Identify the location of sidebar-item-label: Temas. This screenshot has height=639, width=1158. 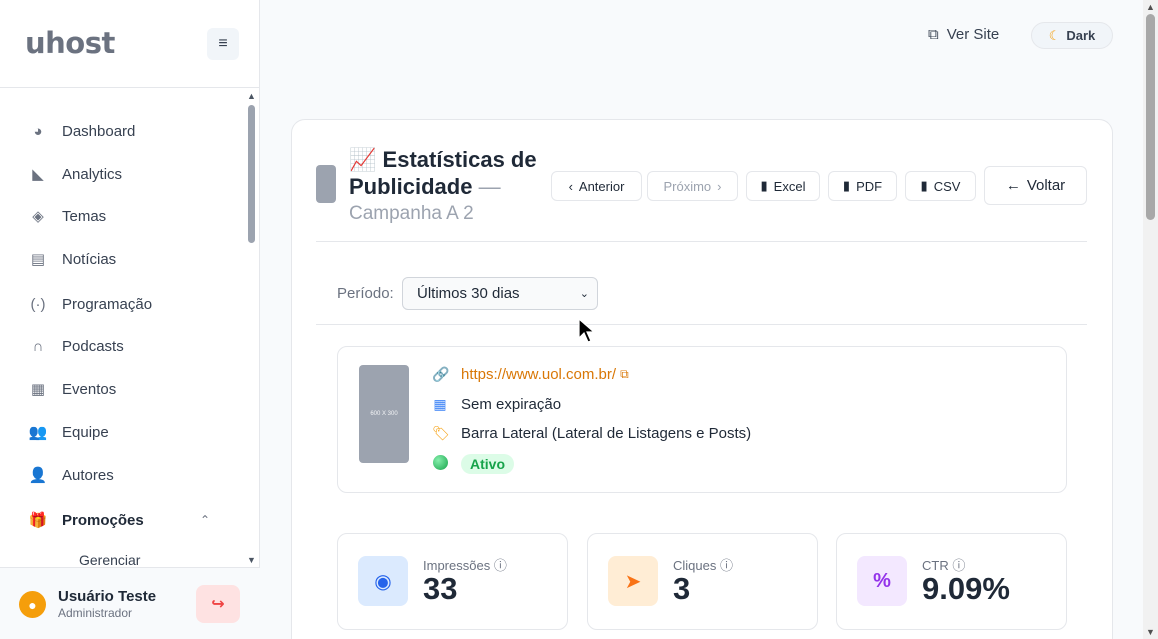
(84, 216).